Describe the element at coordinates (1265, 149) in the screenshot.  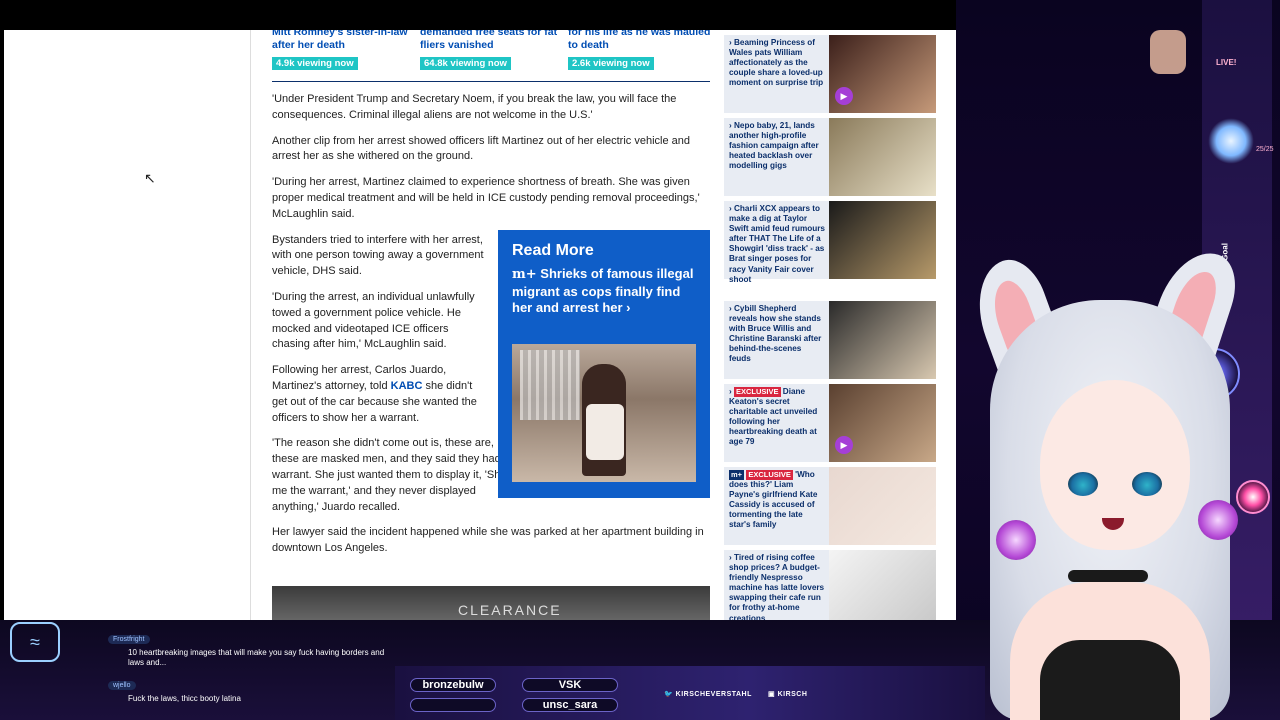
I see `sub-count: 25/25` at that location.